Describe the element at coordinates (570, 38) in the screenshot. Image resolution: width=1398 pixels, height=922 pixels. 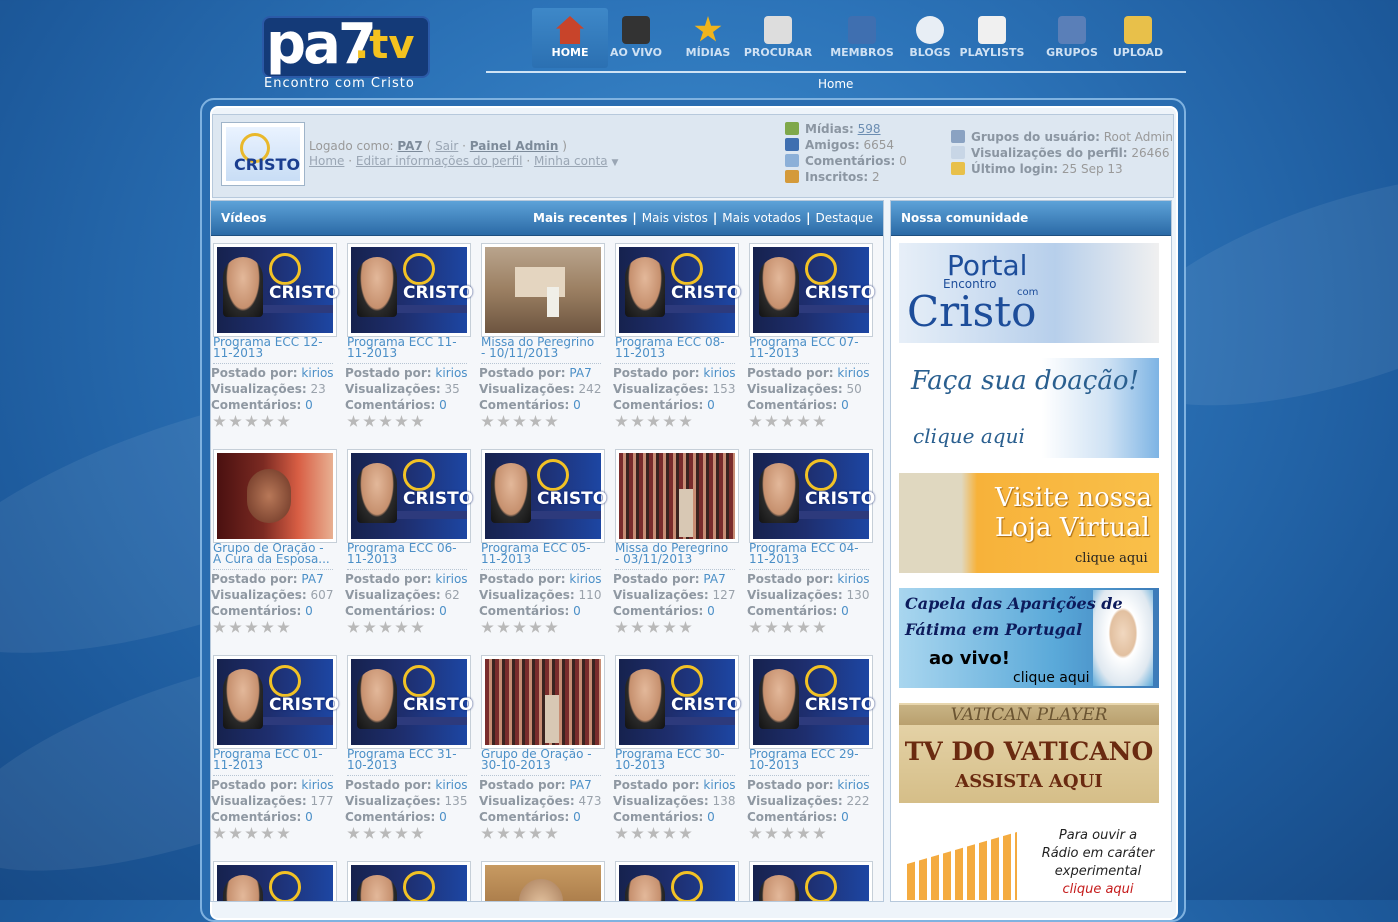
I see `nav-item-0: HOME` at that location.